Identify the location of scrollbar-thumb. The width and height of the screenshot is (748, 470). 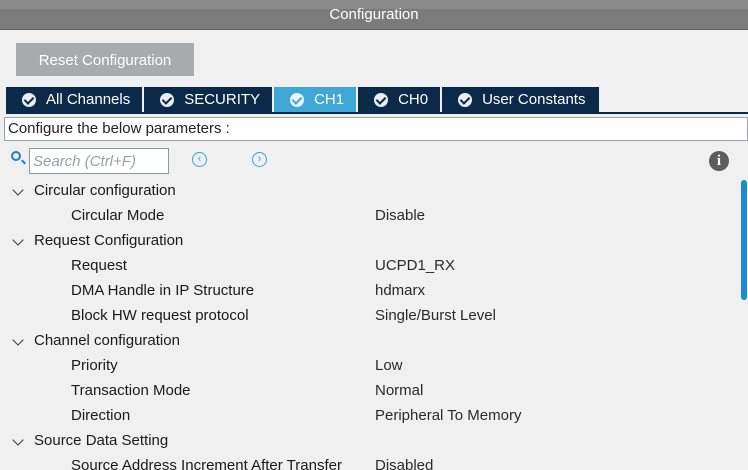
(744, 240).